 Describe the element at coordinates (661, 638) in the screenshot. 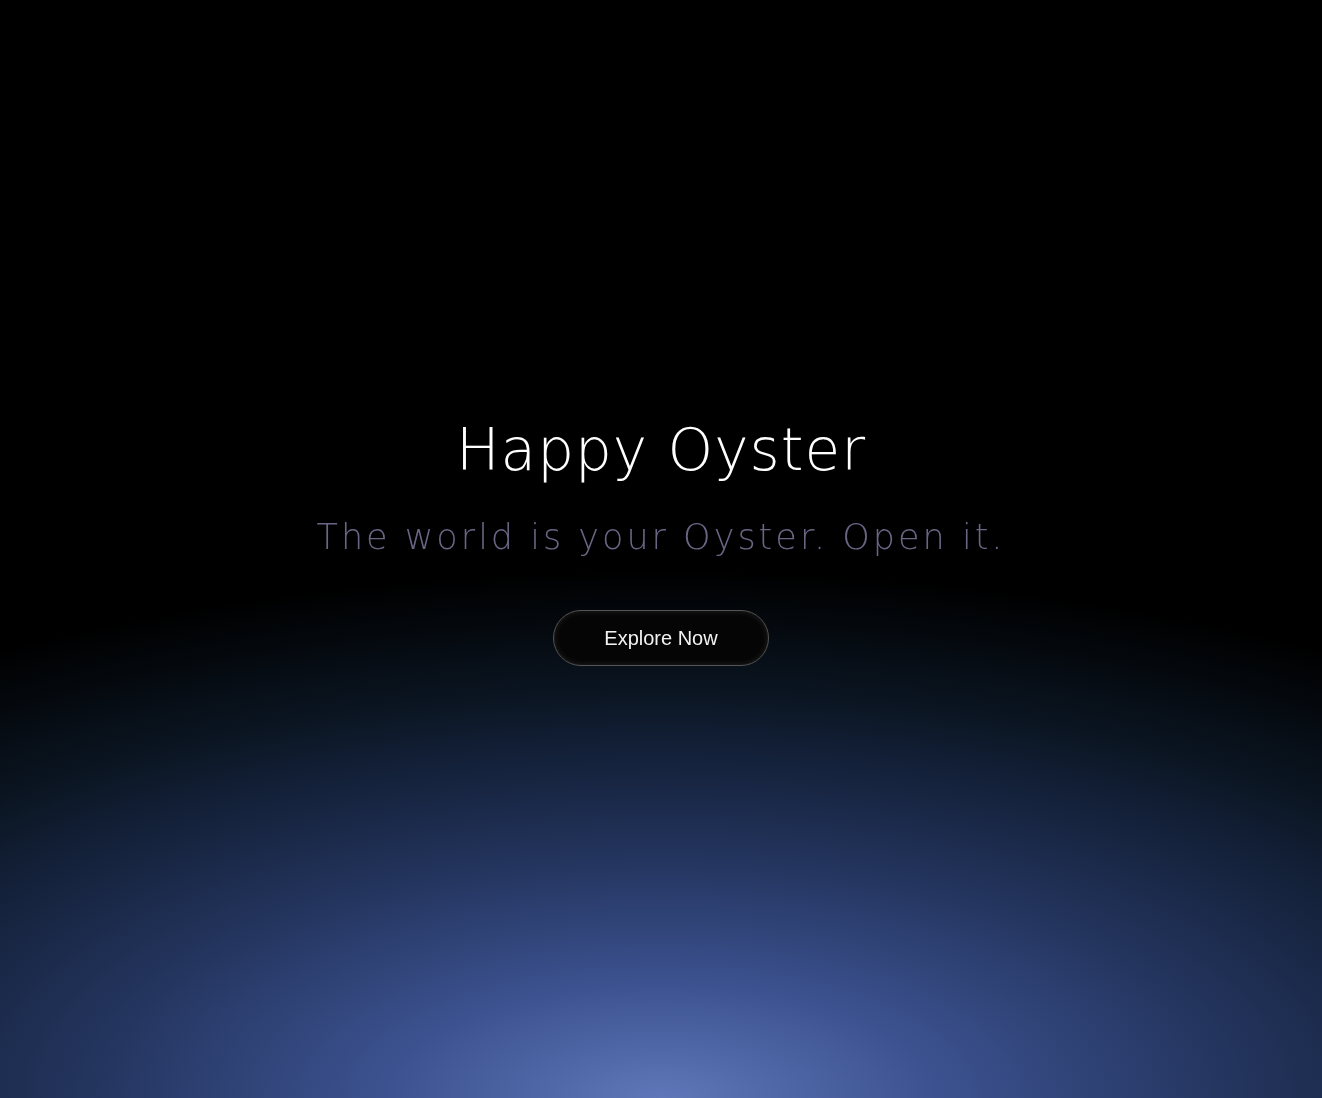

I see `explore-button: Explore Now` at that location.